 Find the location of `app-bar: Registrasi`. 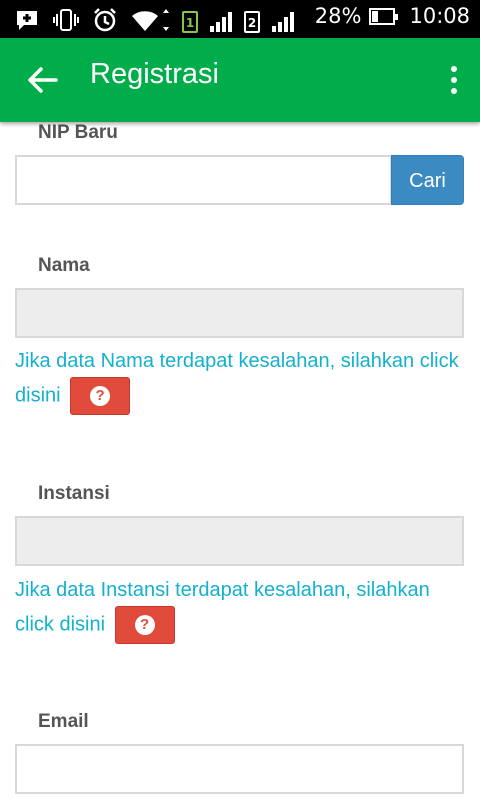

app-bar: Registrasi is located at coordinates (240, 80).